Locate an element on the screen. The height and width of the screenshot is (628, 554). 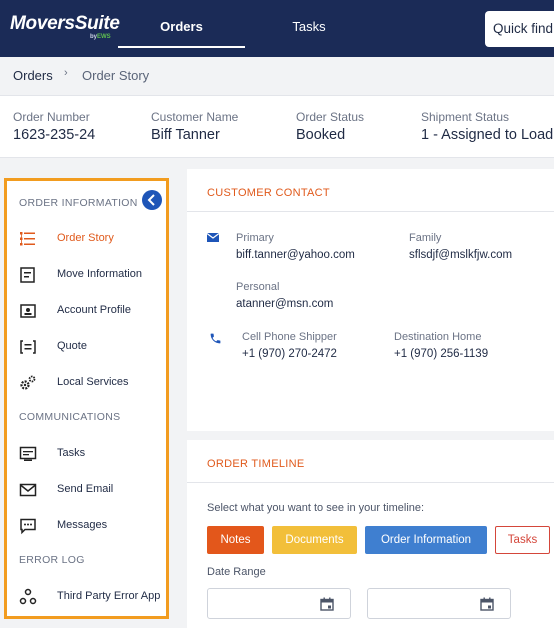
summary-order-status: Order Status Booked is located at coordinates (330, 126).